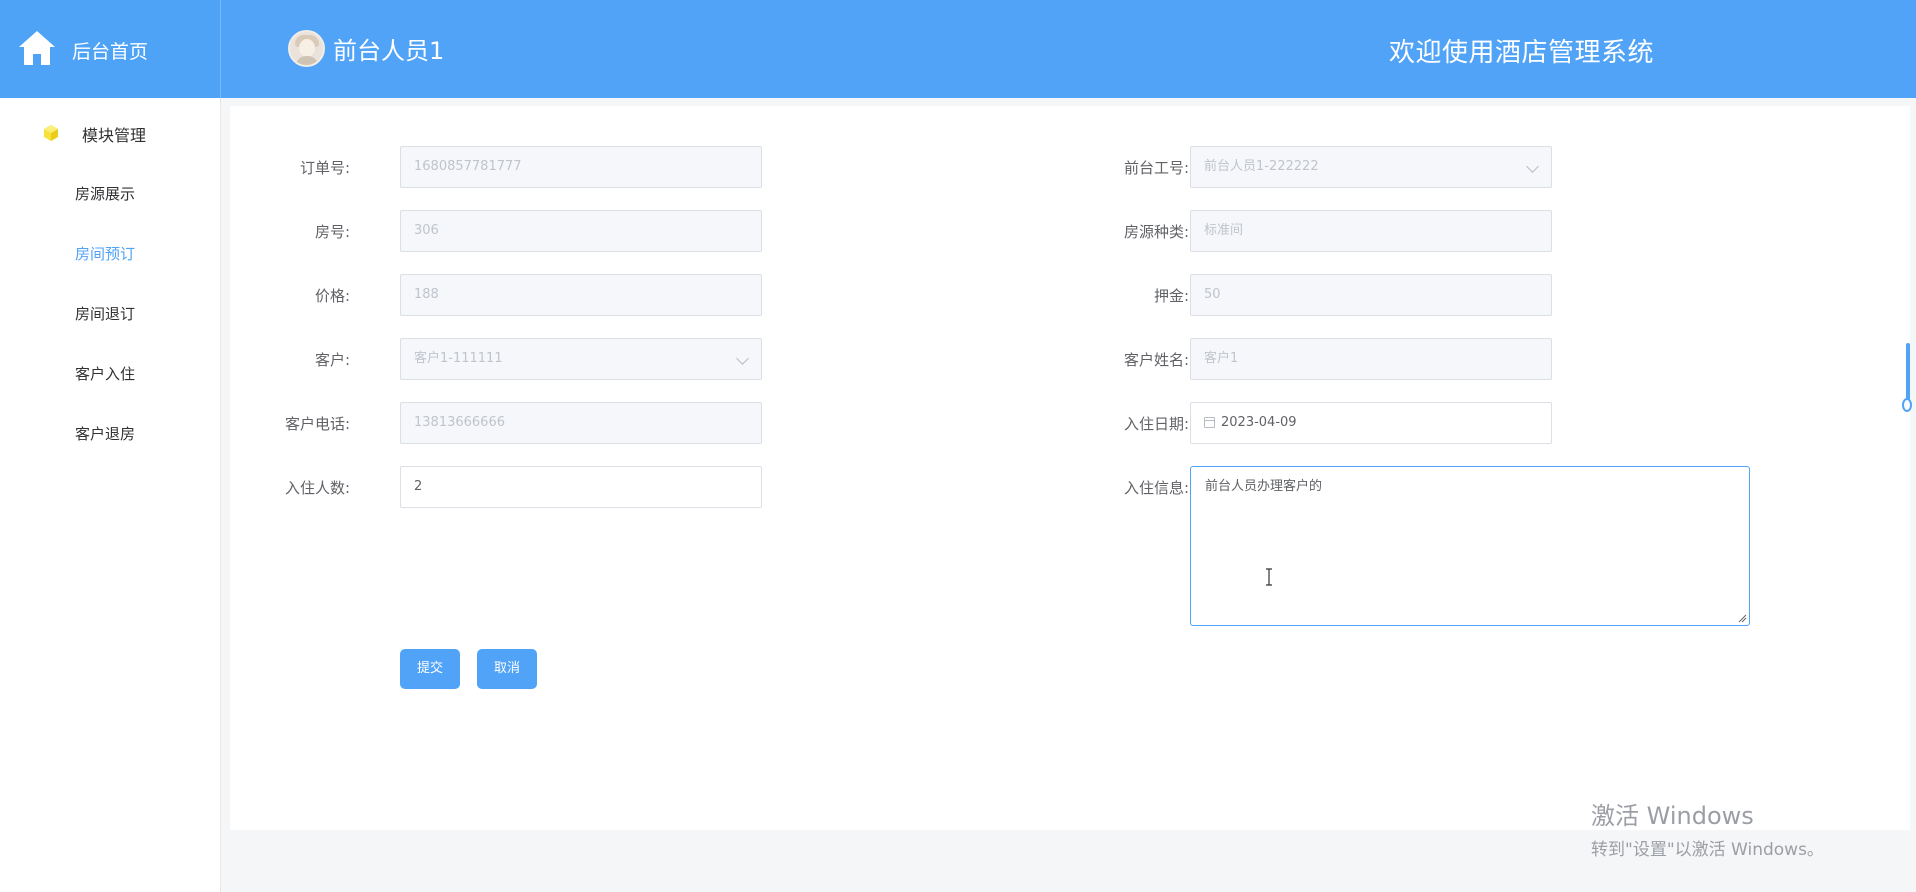 This screenshot has width=1916, height=892. I want to click on room-no-label: 房号:, so click(332, 232).